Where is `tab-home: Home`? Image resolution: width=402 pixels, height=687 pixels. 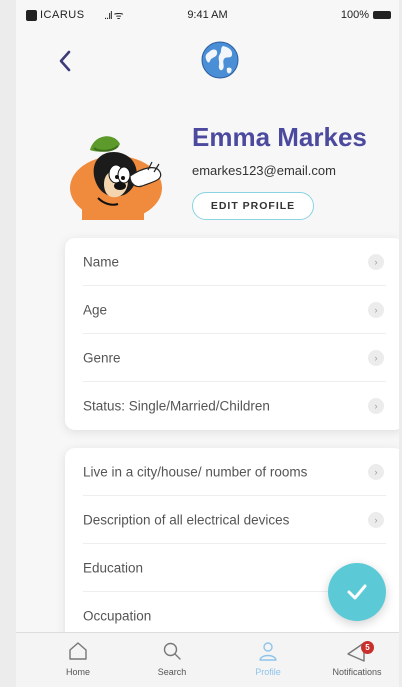 tab-home: Home is located at coordinates (78, 658).